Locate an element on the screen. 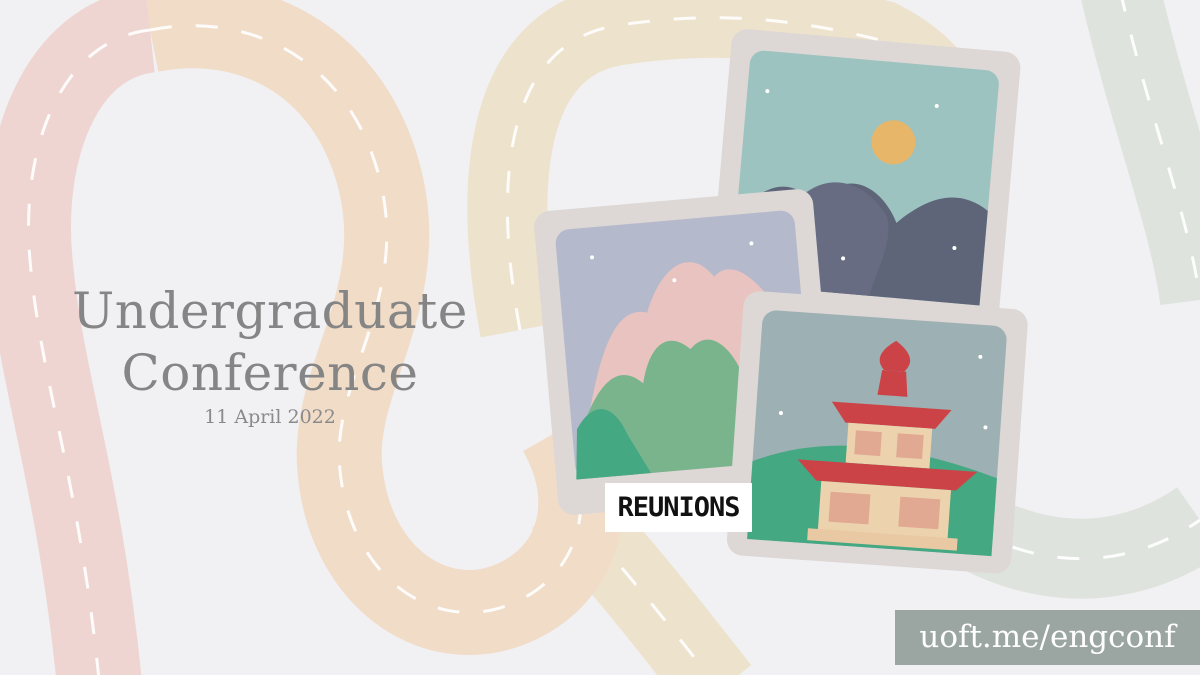  event-date: 11 April 2022 is located at coordinates (270, 417).